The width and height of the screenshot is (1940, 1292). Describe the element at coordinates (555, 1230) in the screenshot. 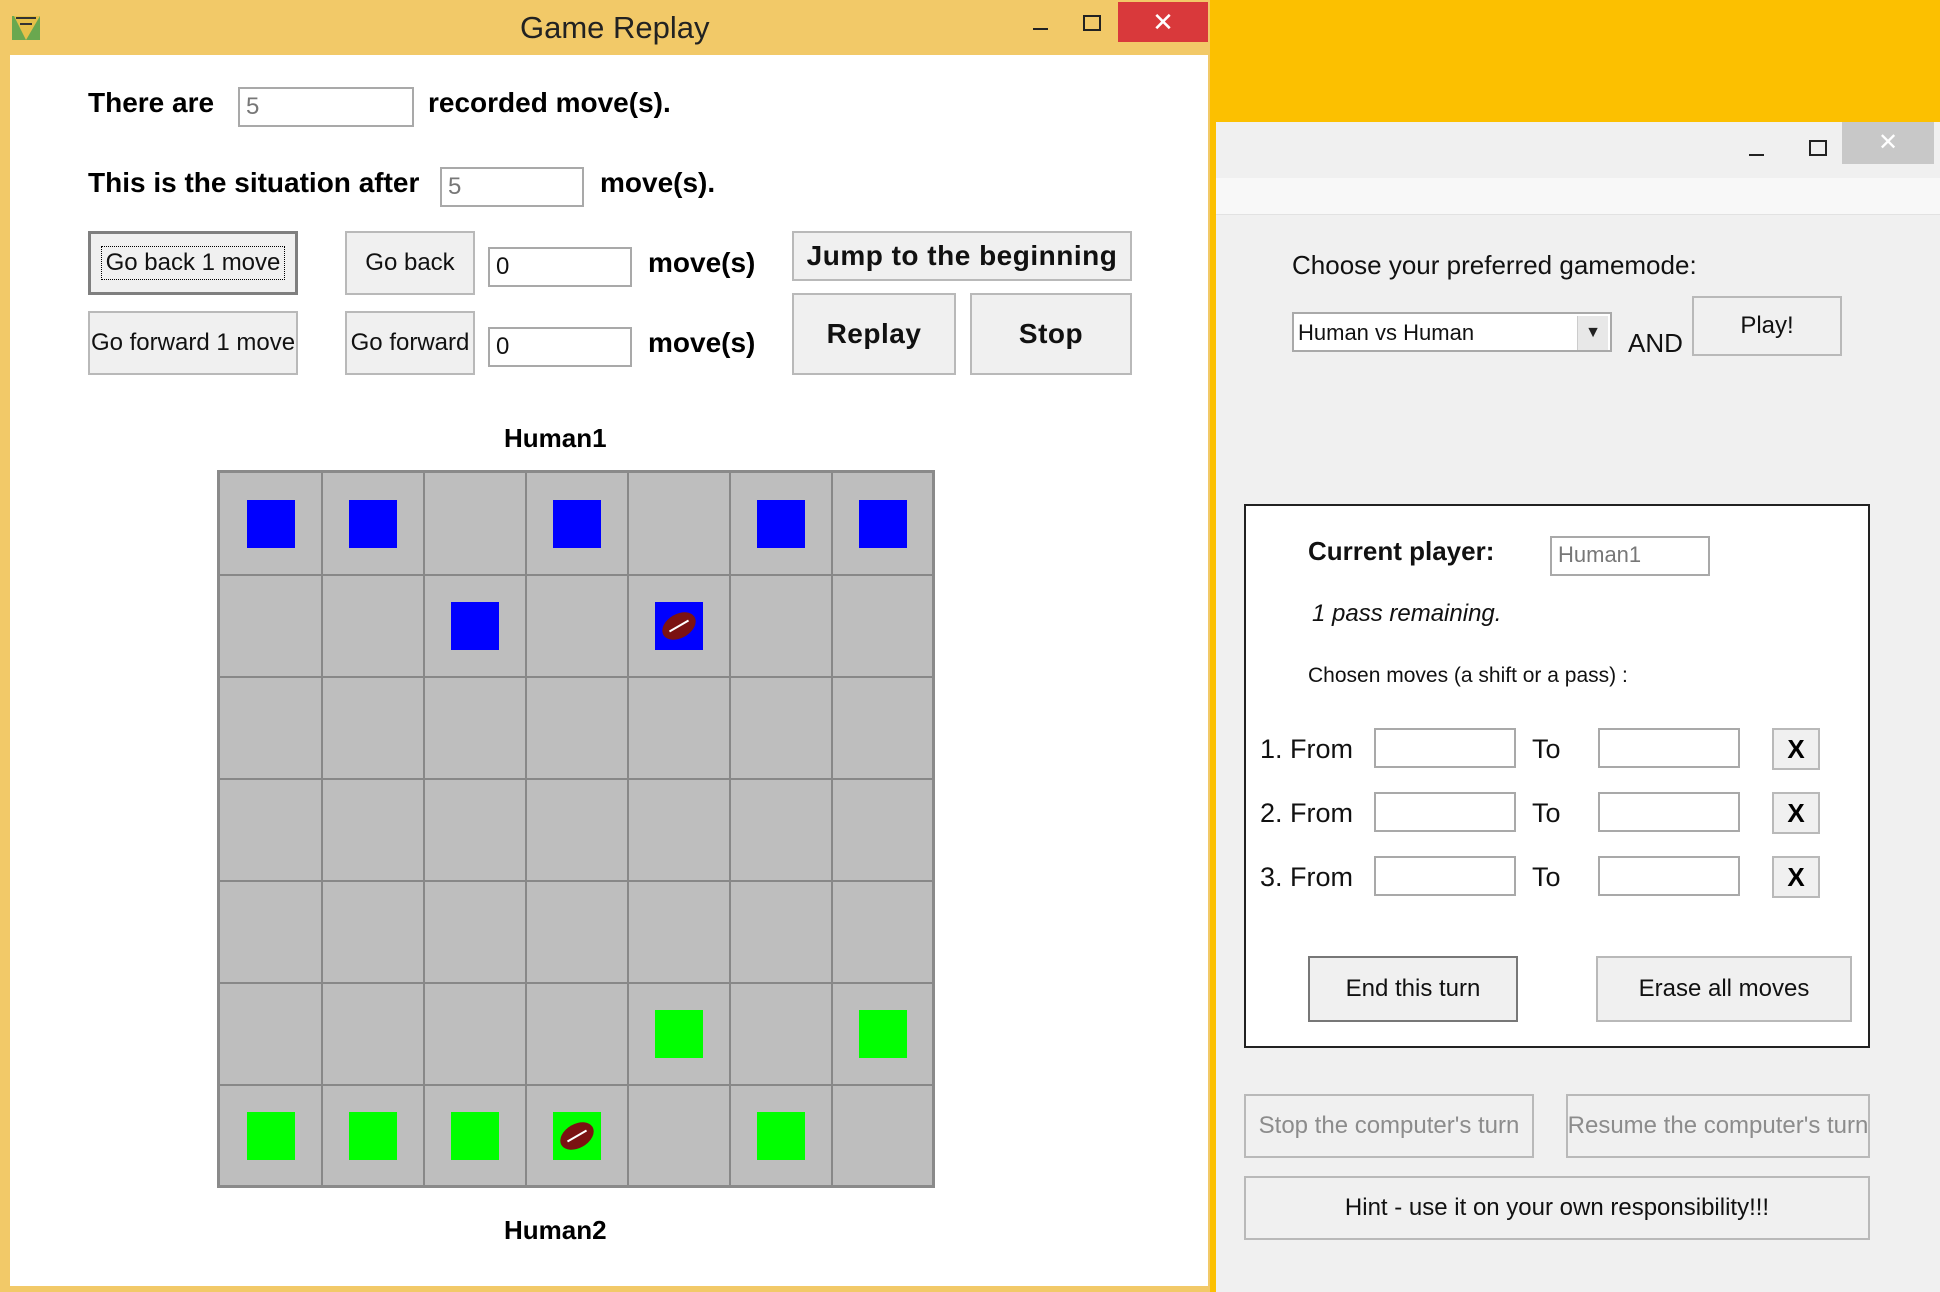

I see `bottom-player-label: Human2` at that location.